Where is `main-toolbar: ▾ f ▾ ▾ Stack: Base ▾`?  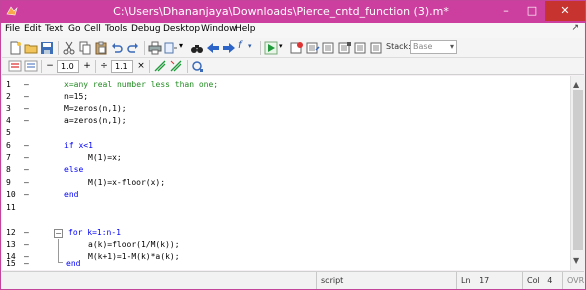 main-toolbar: ▾ f ▾ ▾ Stack: Base ▾ is located at coordinates (293, 48).